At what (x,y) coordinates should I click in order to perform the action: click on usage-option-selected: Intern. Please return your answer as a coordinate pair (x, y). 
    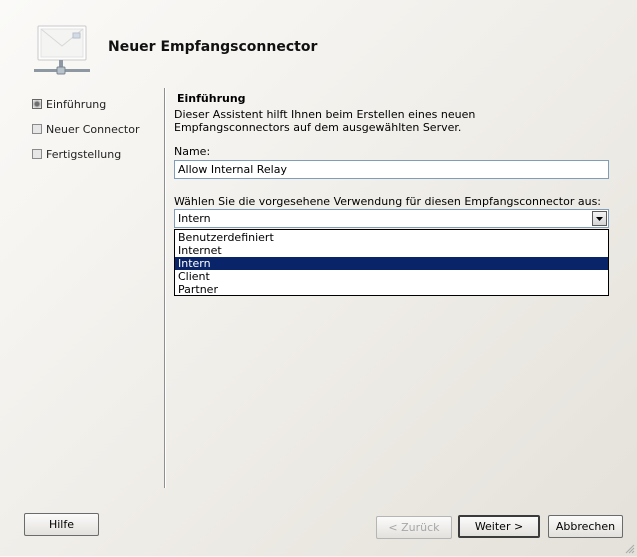
    Looking at the image, I should click on (391, 263).